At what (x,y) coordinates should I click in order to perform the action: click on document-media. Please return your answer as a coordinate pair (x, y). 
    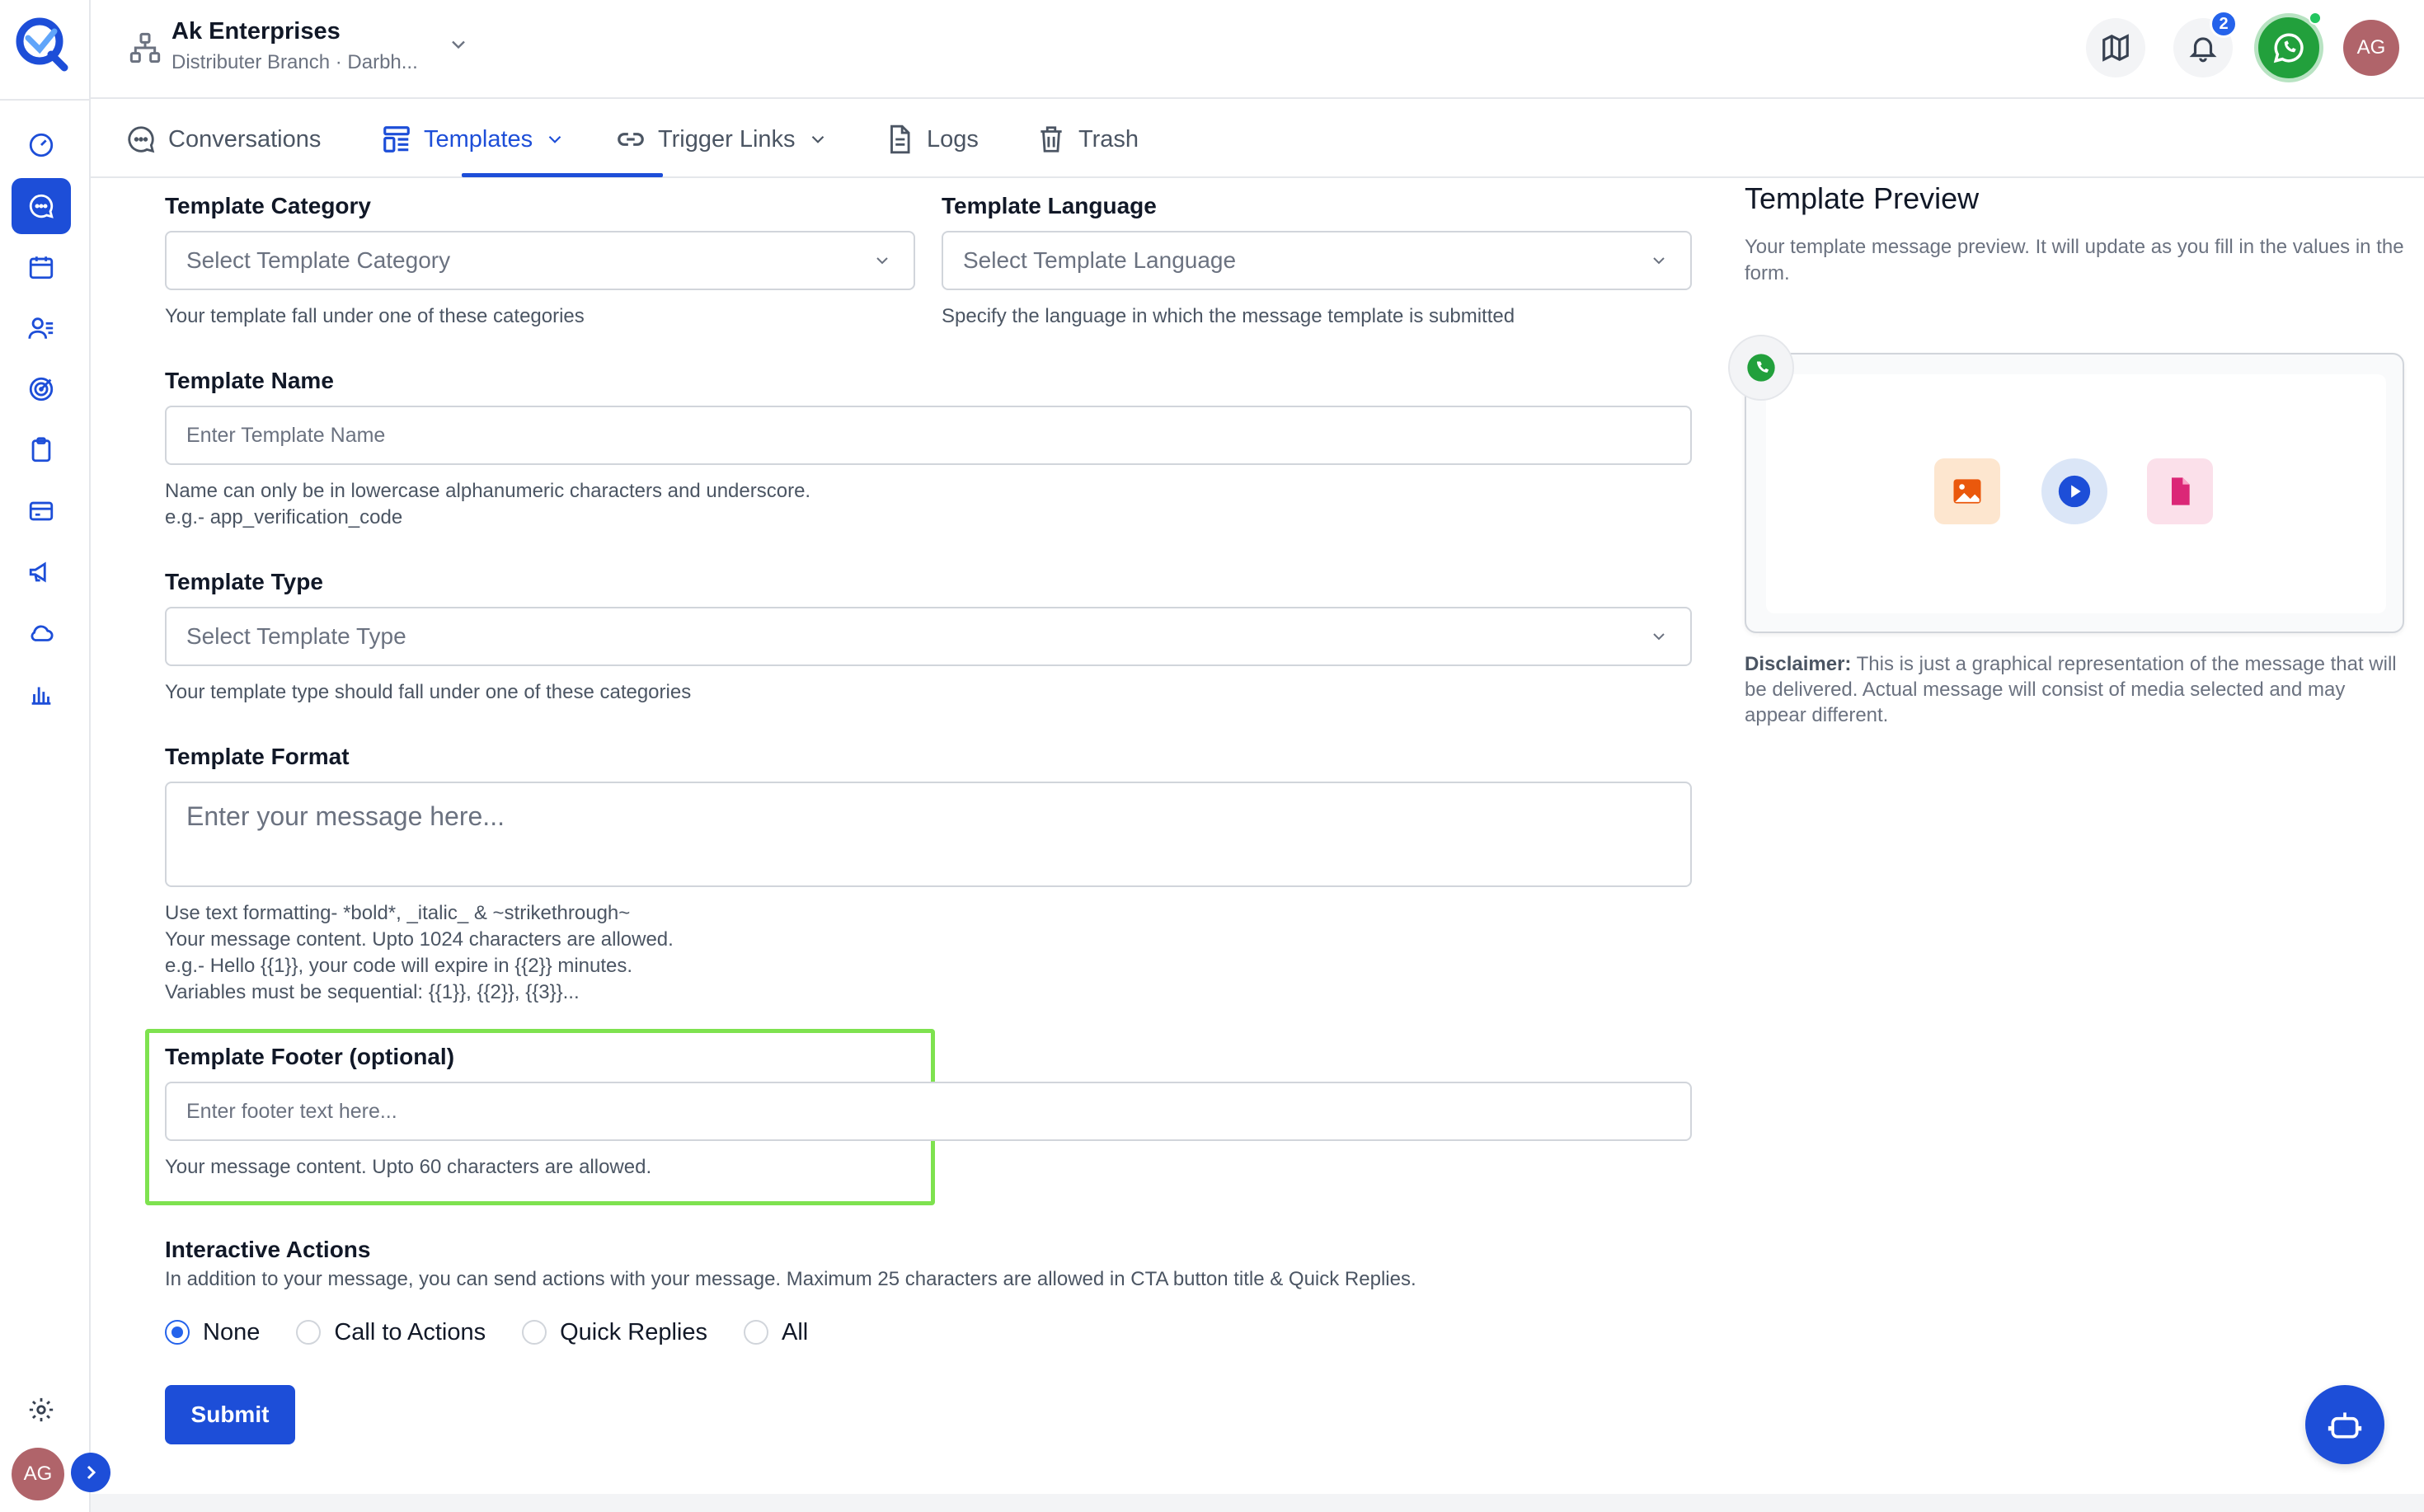
    Looking at the image, I should click on (2180, 491).